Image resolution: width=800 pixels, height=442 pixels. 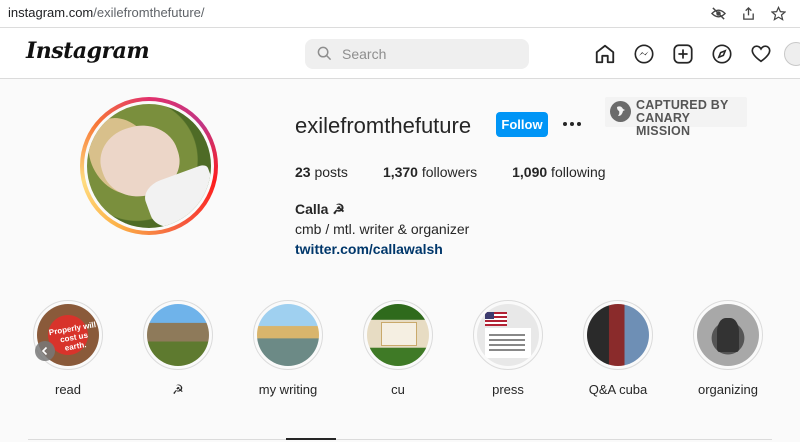 What do you see at coordinates (683, 54) in the screenshot?
I see `new-post-icon` at bounding box center [683, 54].